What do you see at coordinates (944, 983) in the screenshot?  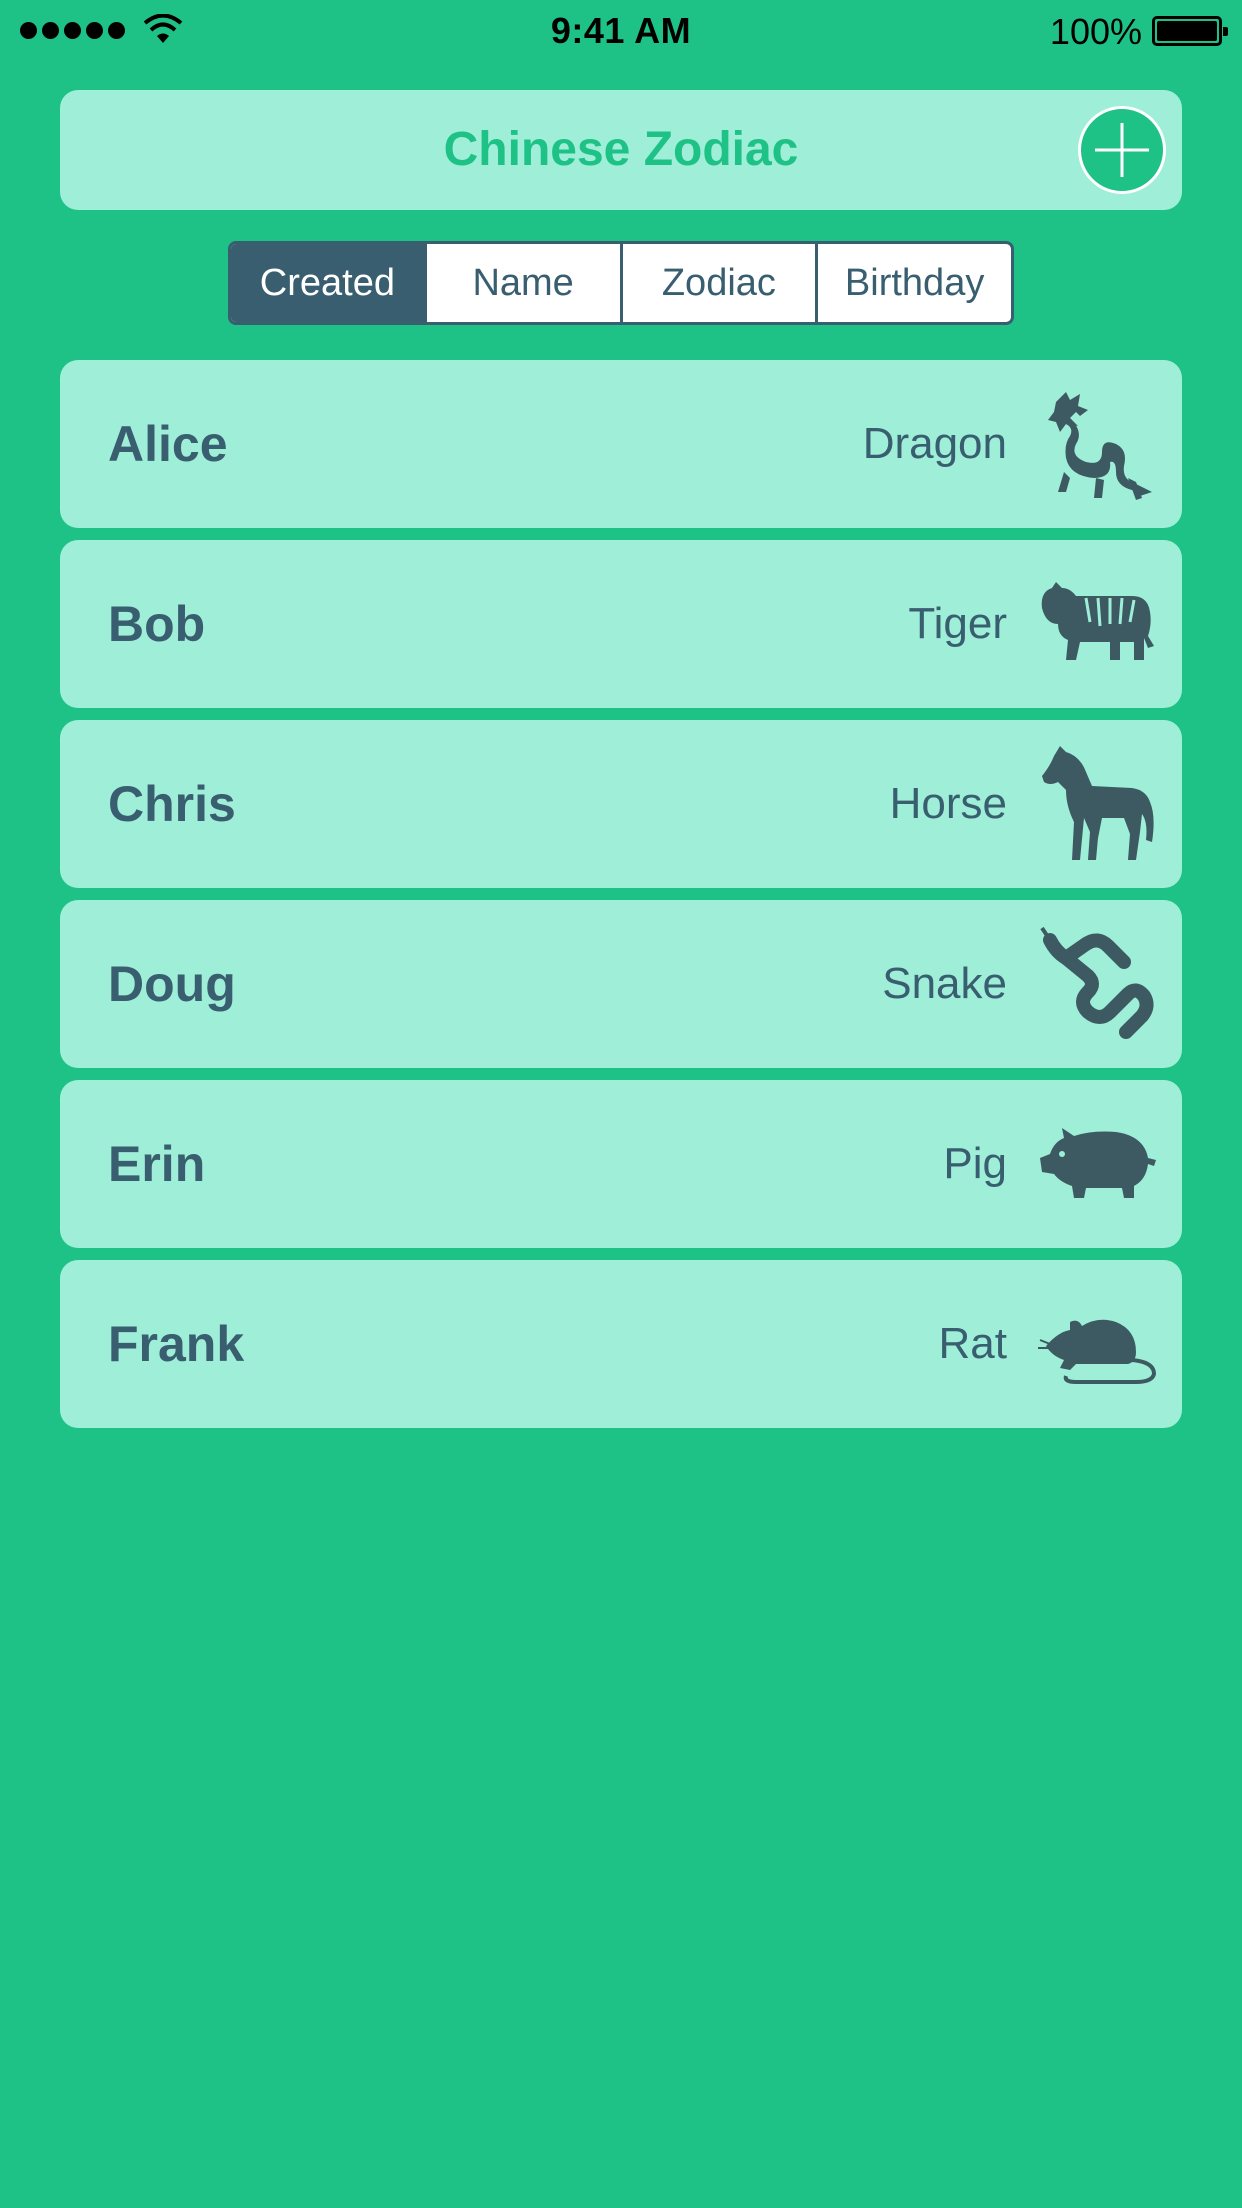 I see `zodiac-label: Snake` at bounding box center [944, 983].